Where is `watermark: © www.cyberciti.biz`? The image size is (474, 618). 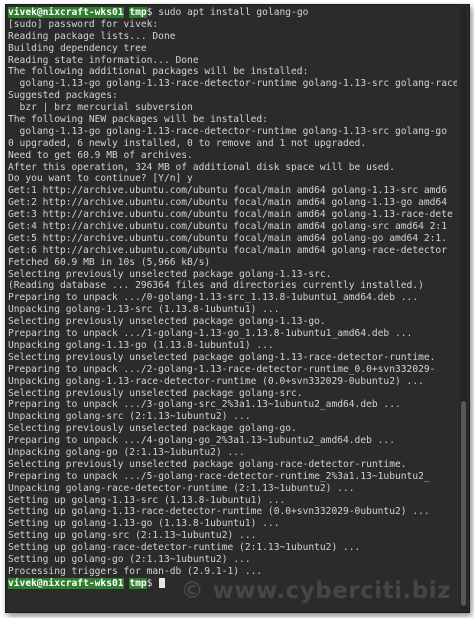 watermark: © www.cyberciti.biz is located at coordinates (315, 591).